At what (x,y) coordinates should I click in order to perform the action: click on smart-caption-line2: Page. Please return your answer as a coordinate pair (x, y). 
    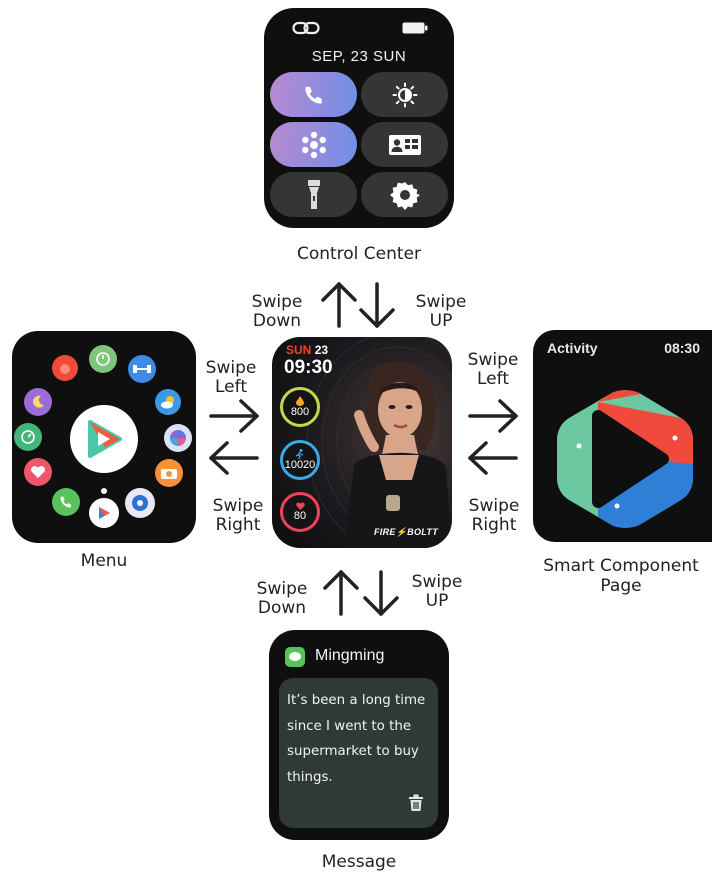
    Looking at the image, I should click on (621, 586).